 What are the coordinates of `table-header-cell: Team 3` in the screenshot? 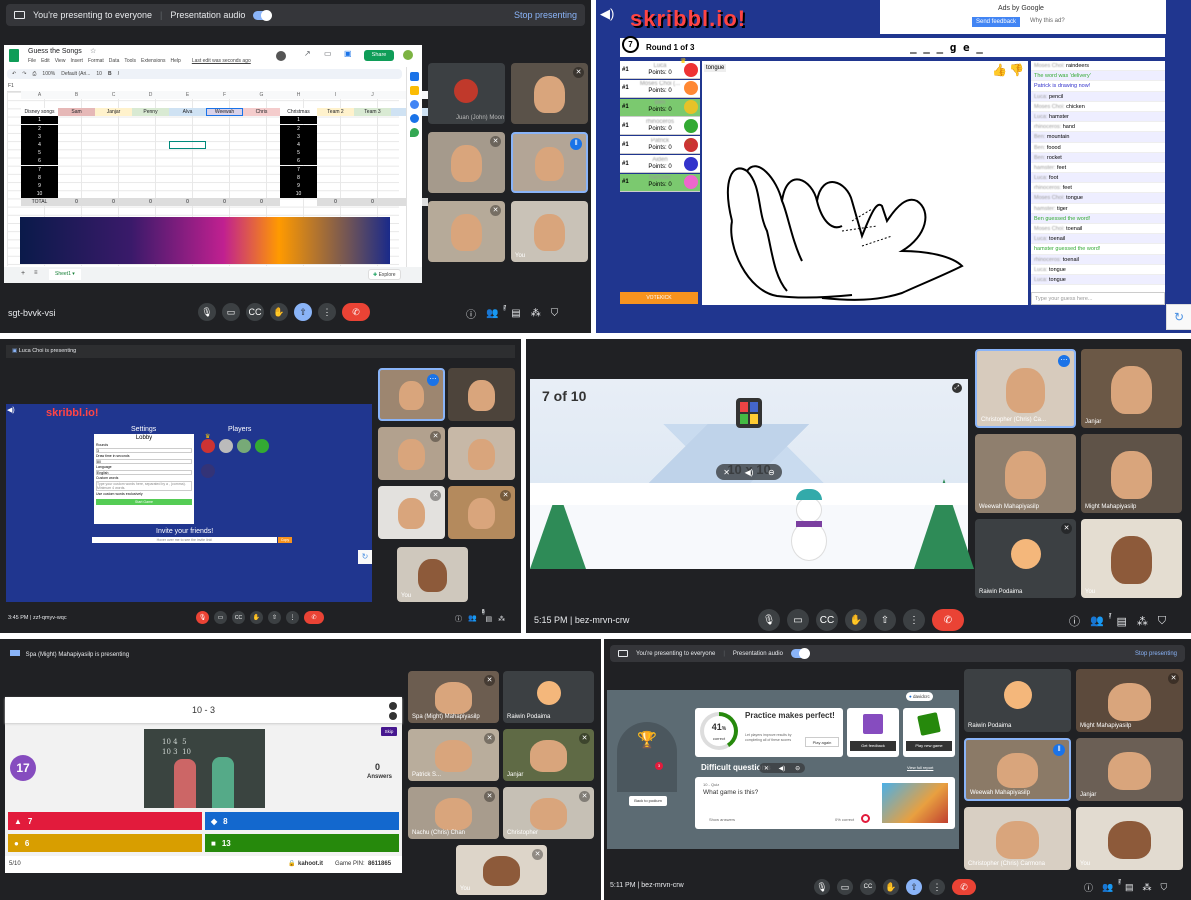 It's located at (372, 112).